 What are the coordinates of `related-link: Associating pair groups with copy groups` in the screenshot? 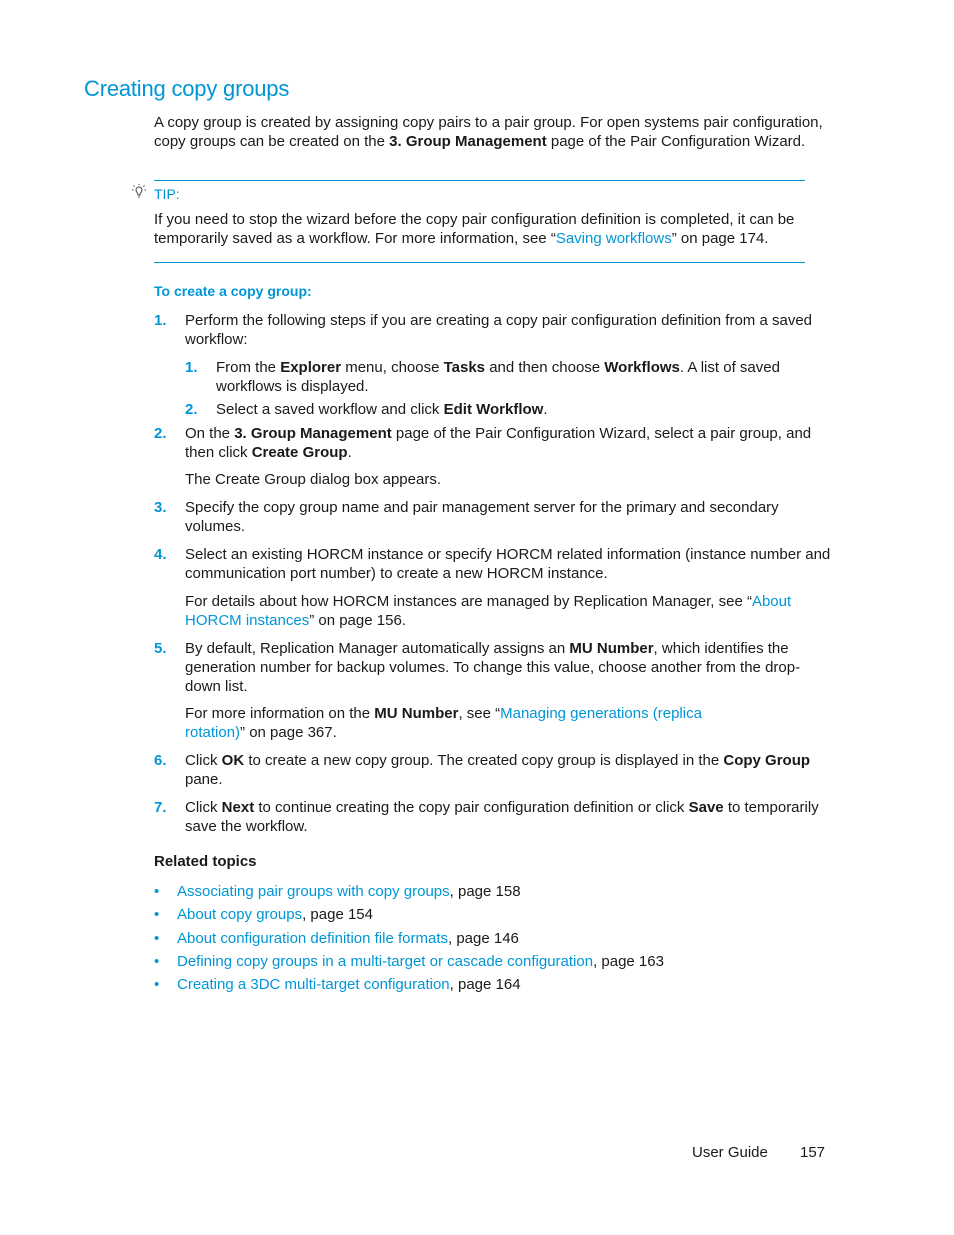 It's located at (313, 891).